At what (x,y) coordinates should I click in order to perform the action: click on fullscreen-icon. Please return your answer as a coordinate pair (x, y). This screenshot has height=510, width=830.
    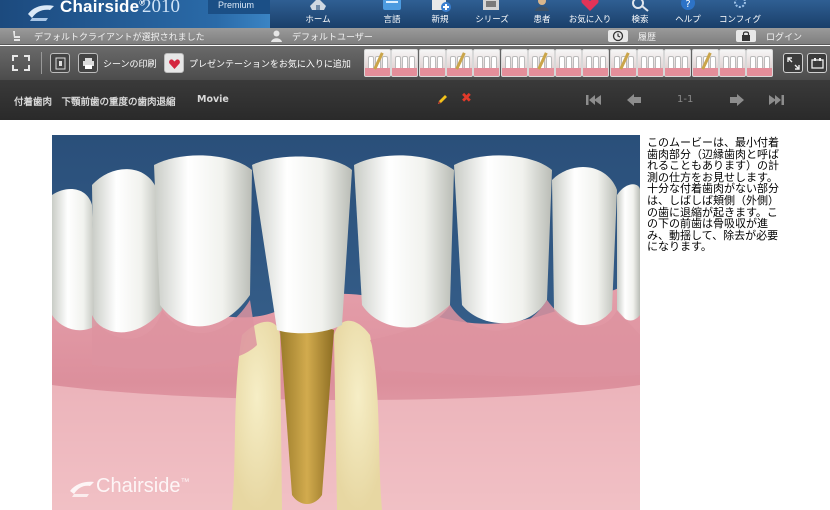
    Looking at the image, I should click on (21, 63).